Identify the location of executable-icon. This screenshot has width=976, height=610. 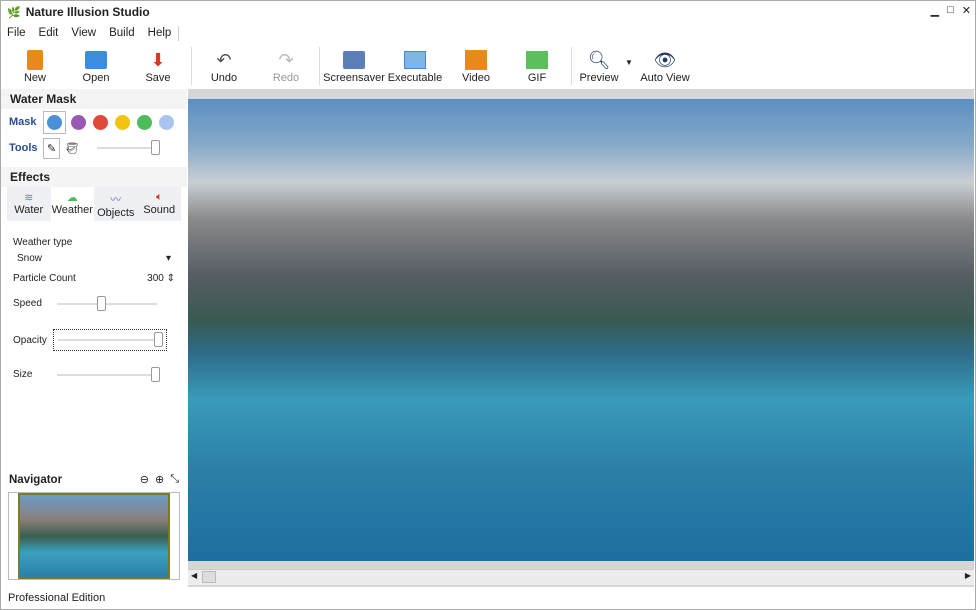
(415, 60).